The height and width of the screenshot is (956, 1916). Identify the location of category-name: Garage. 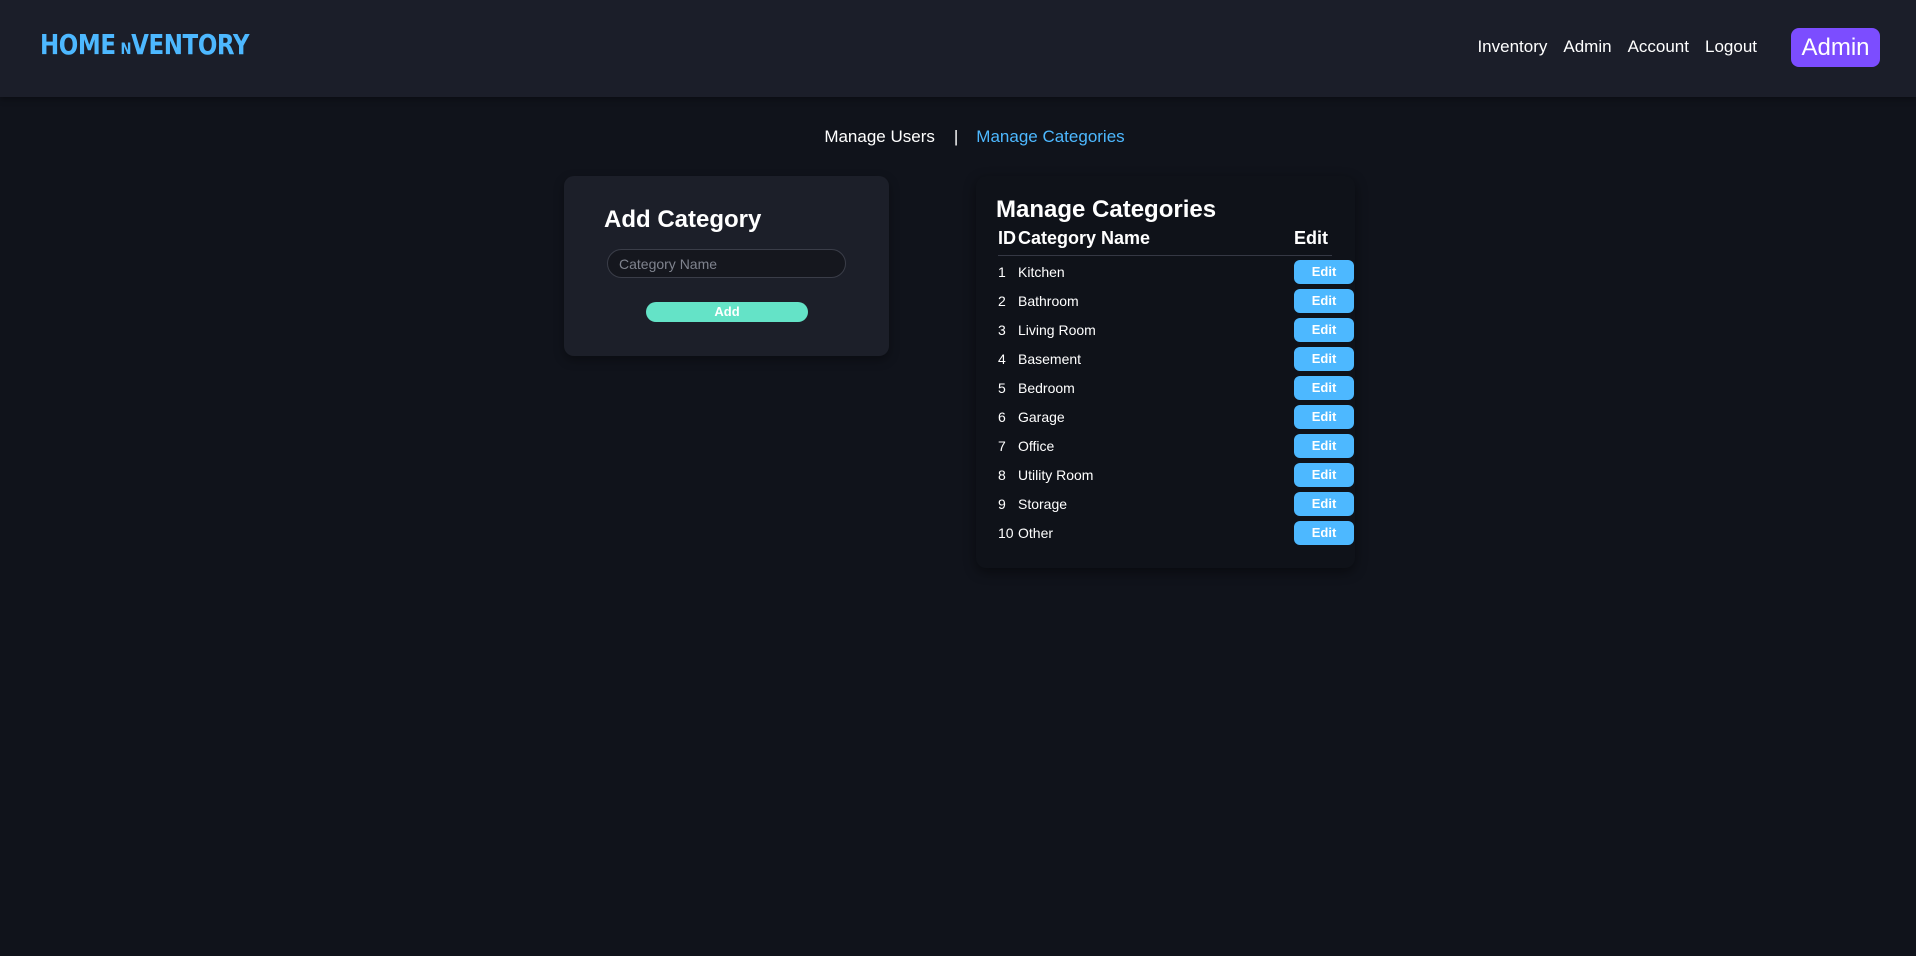
(1041, 417).